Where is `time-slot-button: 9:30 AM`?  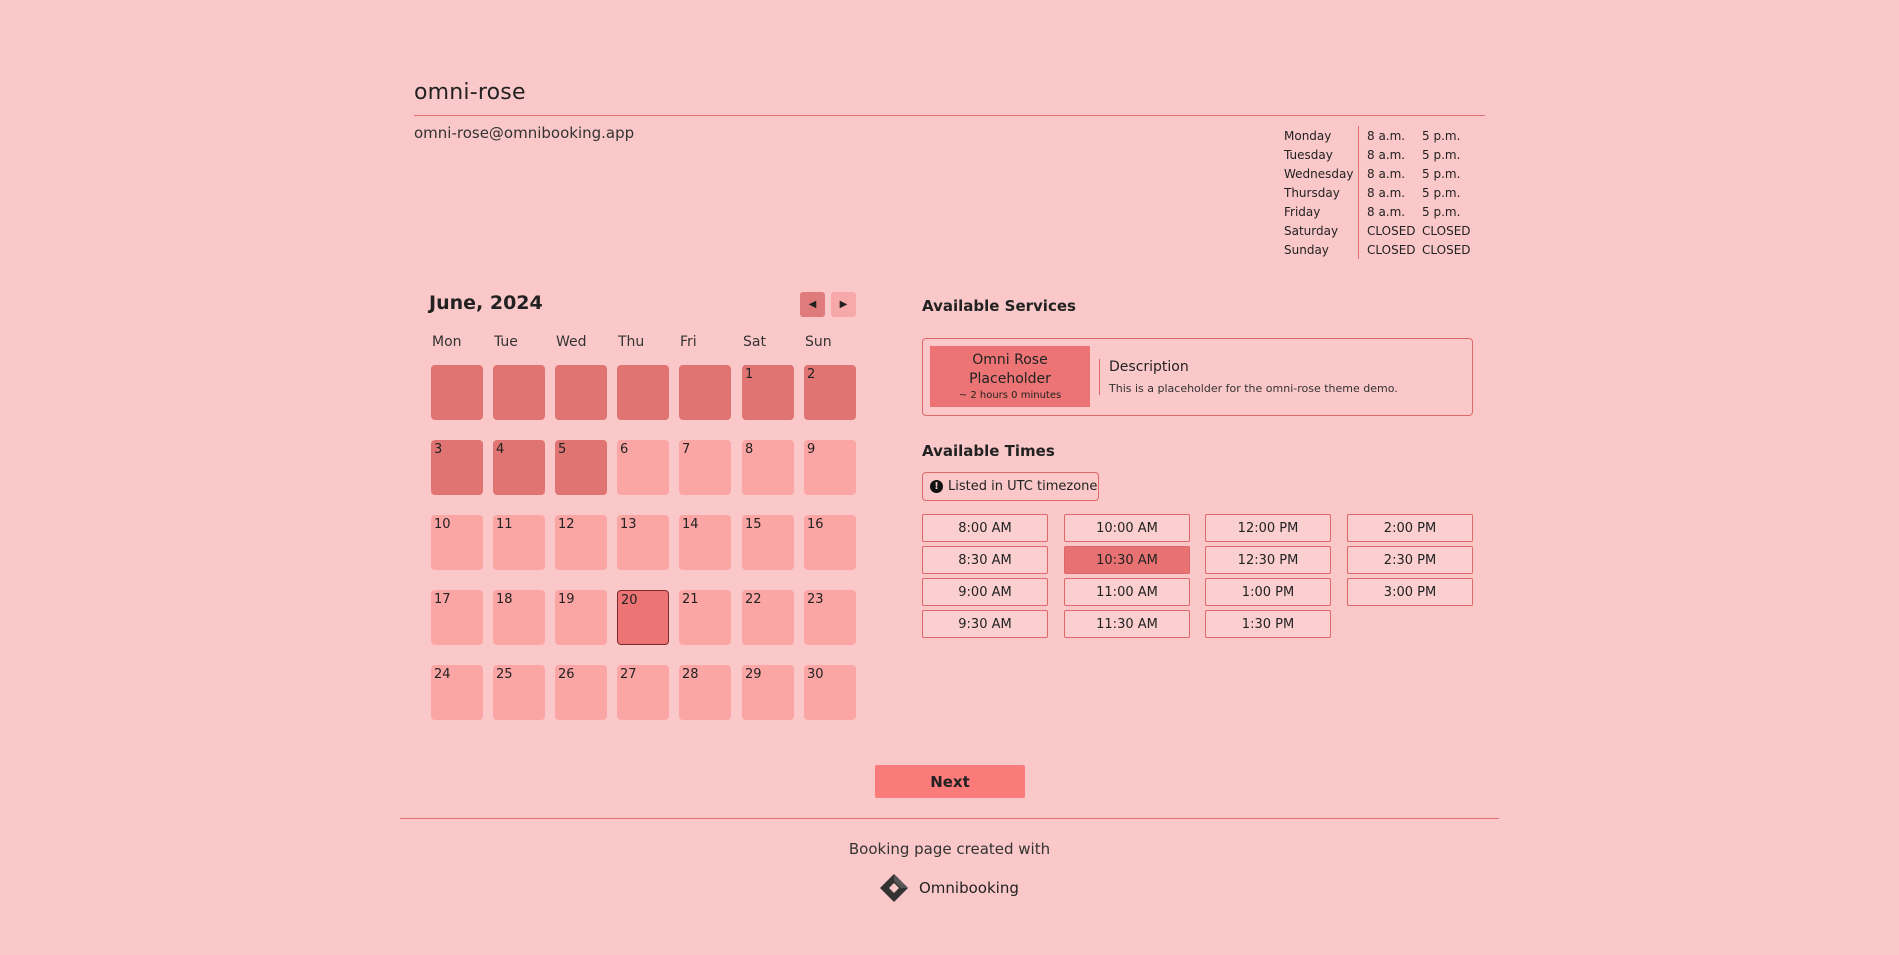
time-slot-button: 9:30 AM is located at coordinates (985, 624).